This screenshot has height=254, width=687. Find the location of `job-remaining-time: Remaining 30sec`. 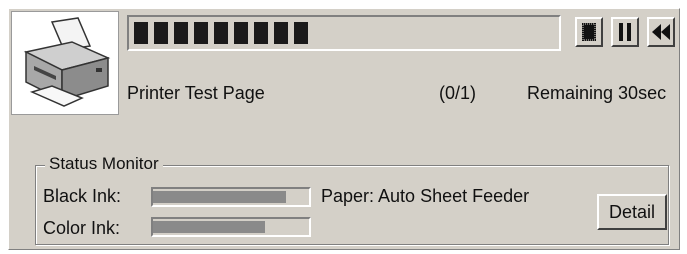

job-remaining-time: Remaining 30sec is located at coordinates (597, 93).